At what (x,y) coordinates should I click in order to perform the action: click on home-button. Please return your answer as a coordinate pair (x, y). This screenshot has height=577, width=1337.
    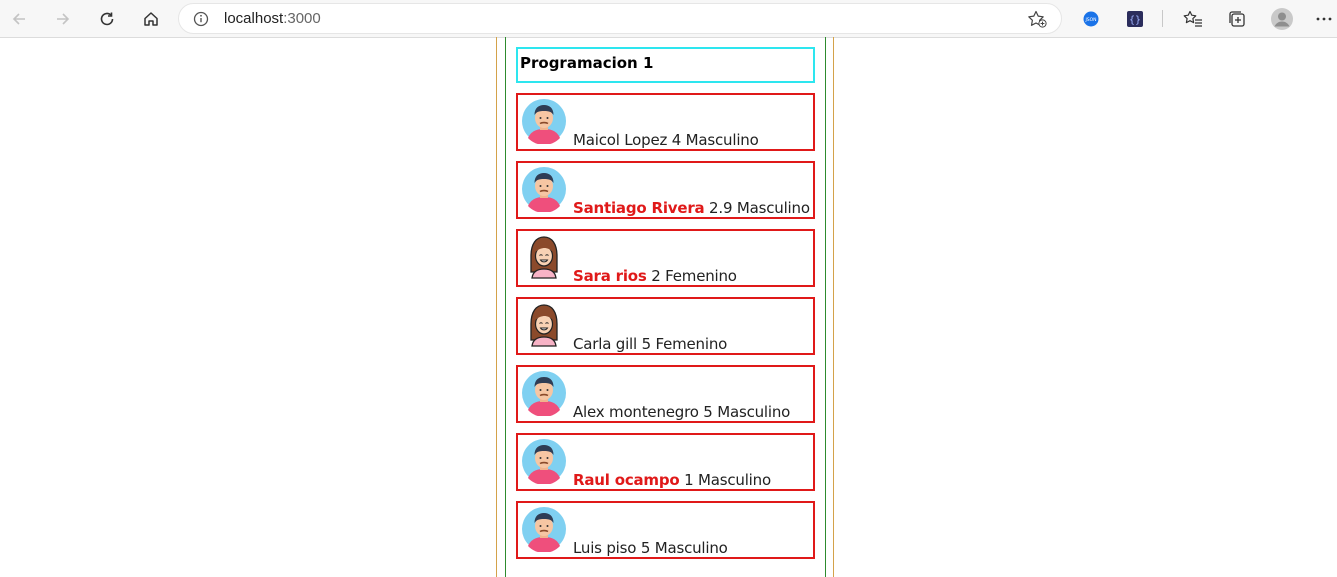
    Looking at the image, I should click on (151, 19).